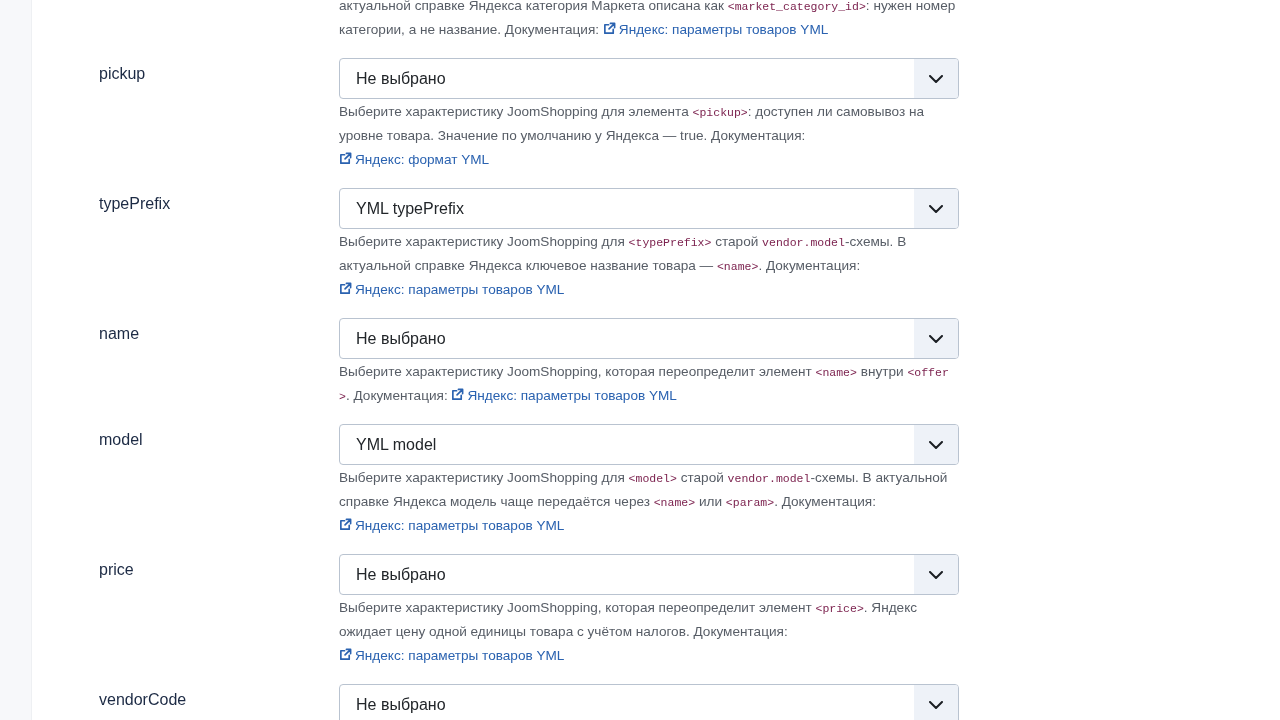  Describe the element at coordinates (135, 204) in the screenshot. I see `field-label: typePrefix` at that location.